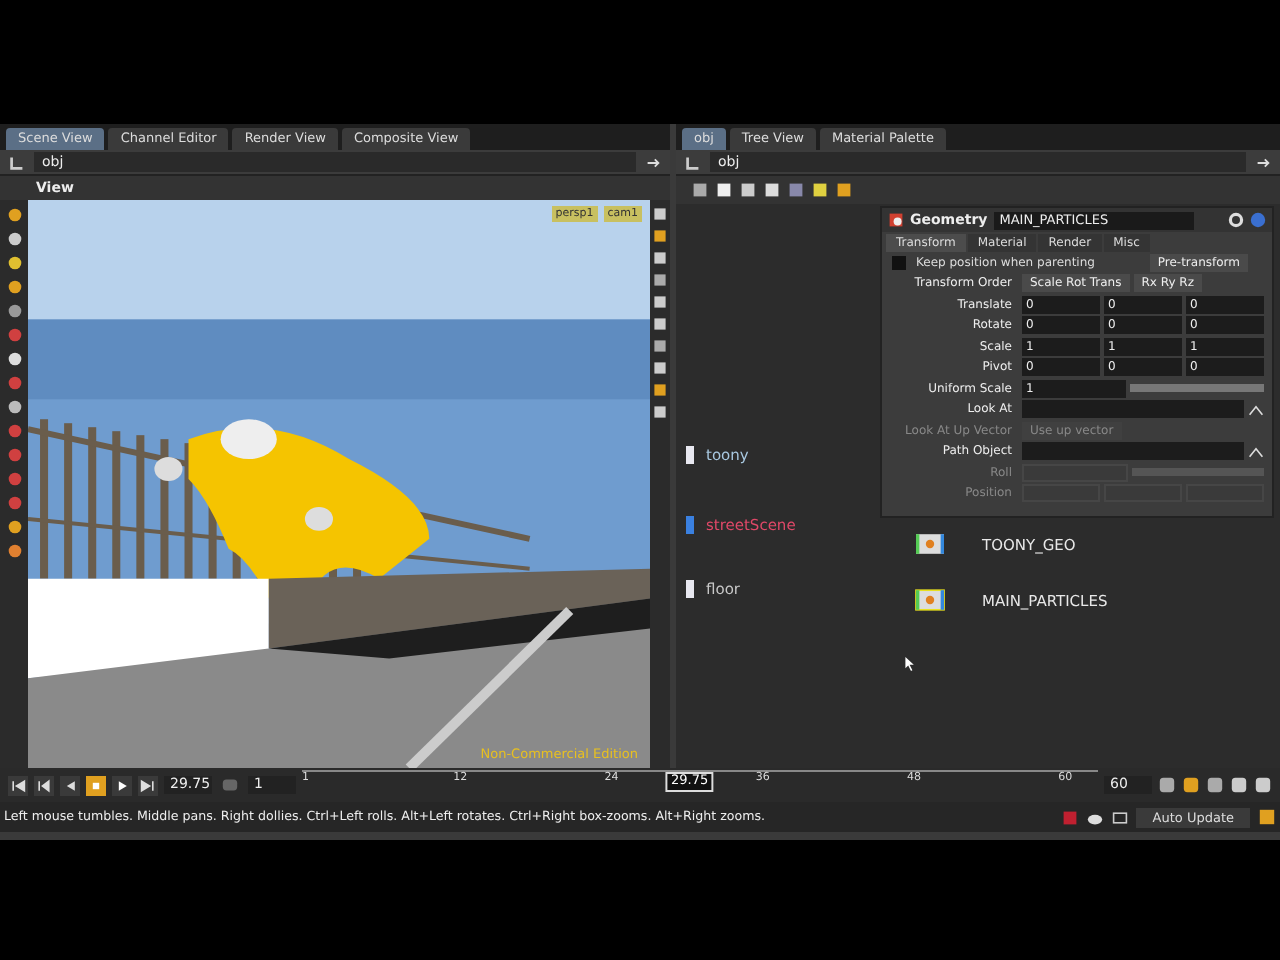  I want to click on slider-fill, so click(1196, 388).